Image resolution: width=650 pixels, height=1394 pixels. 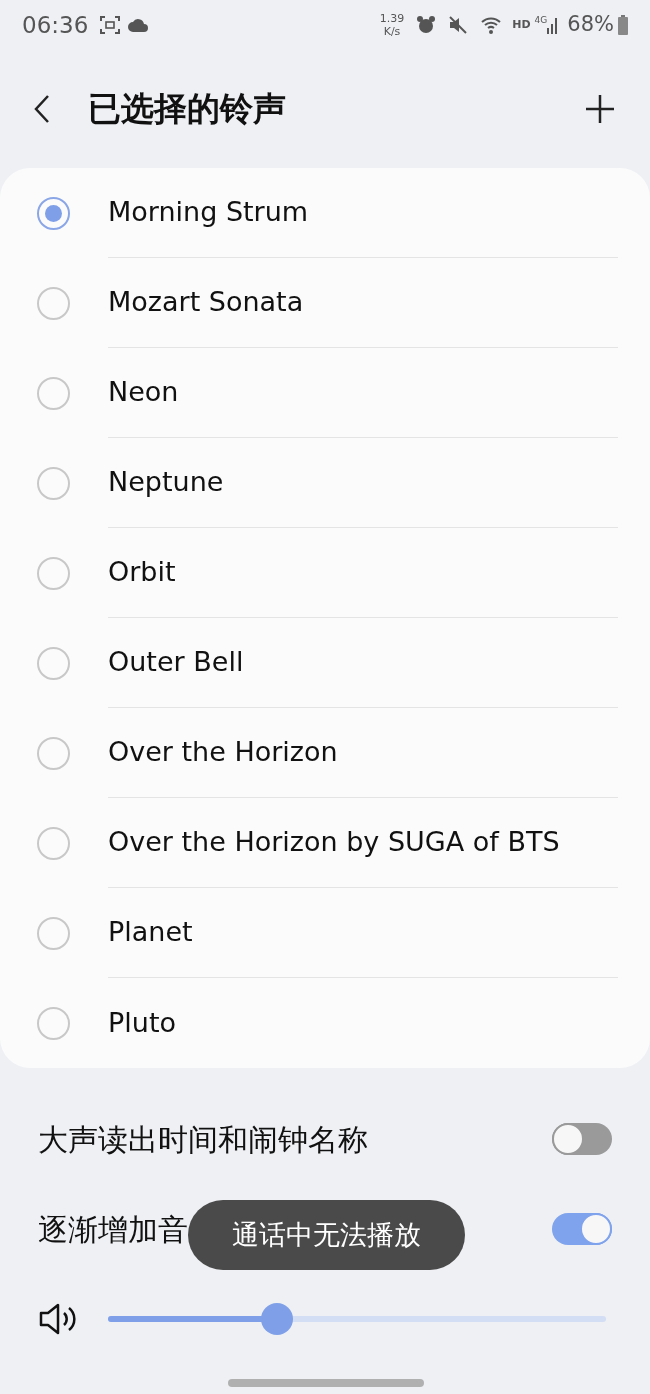 I want to click on ringtone-item: Over the Horizon, so click(x=325, y=753).